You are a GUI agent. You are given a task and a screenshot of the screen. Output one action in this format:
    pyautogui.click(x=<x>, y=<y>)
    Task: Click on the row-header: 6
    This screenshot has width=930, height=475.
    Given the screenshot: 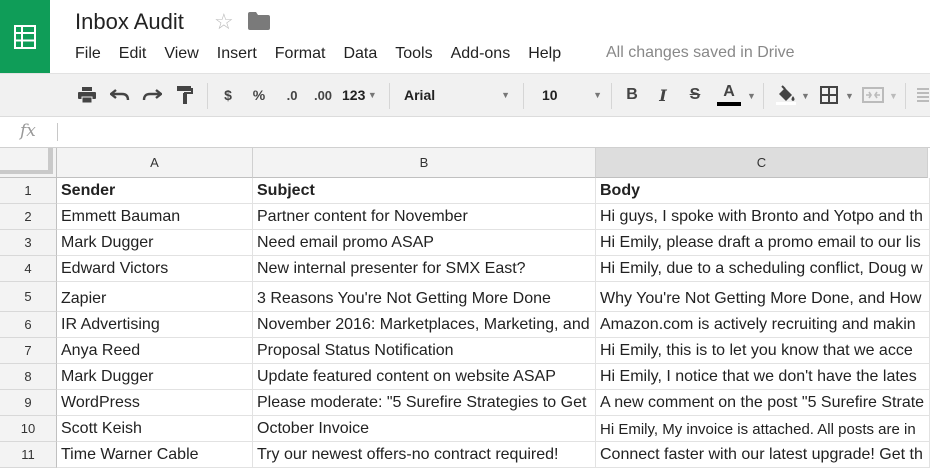 What is the action you would take?
    pyautogui.click(x=28, y=325)
    